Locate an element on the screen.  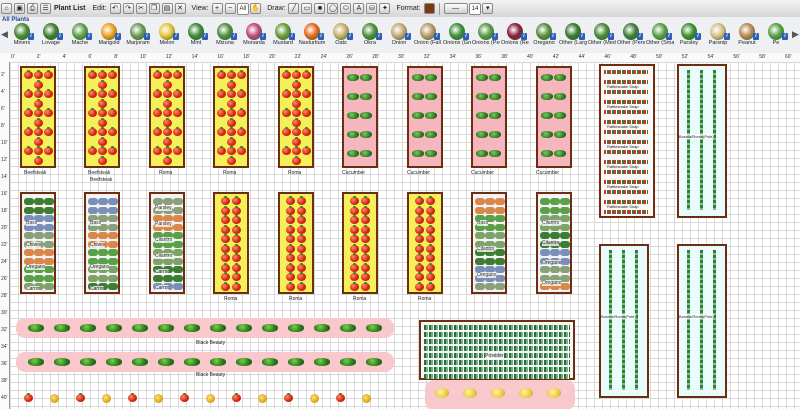
palette-item: i Mache is located at coordinates (80, 38).